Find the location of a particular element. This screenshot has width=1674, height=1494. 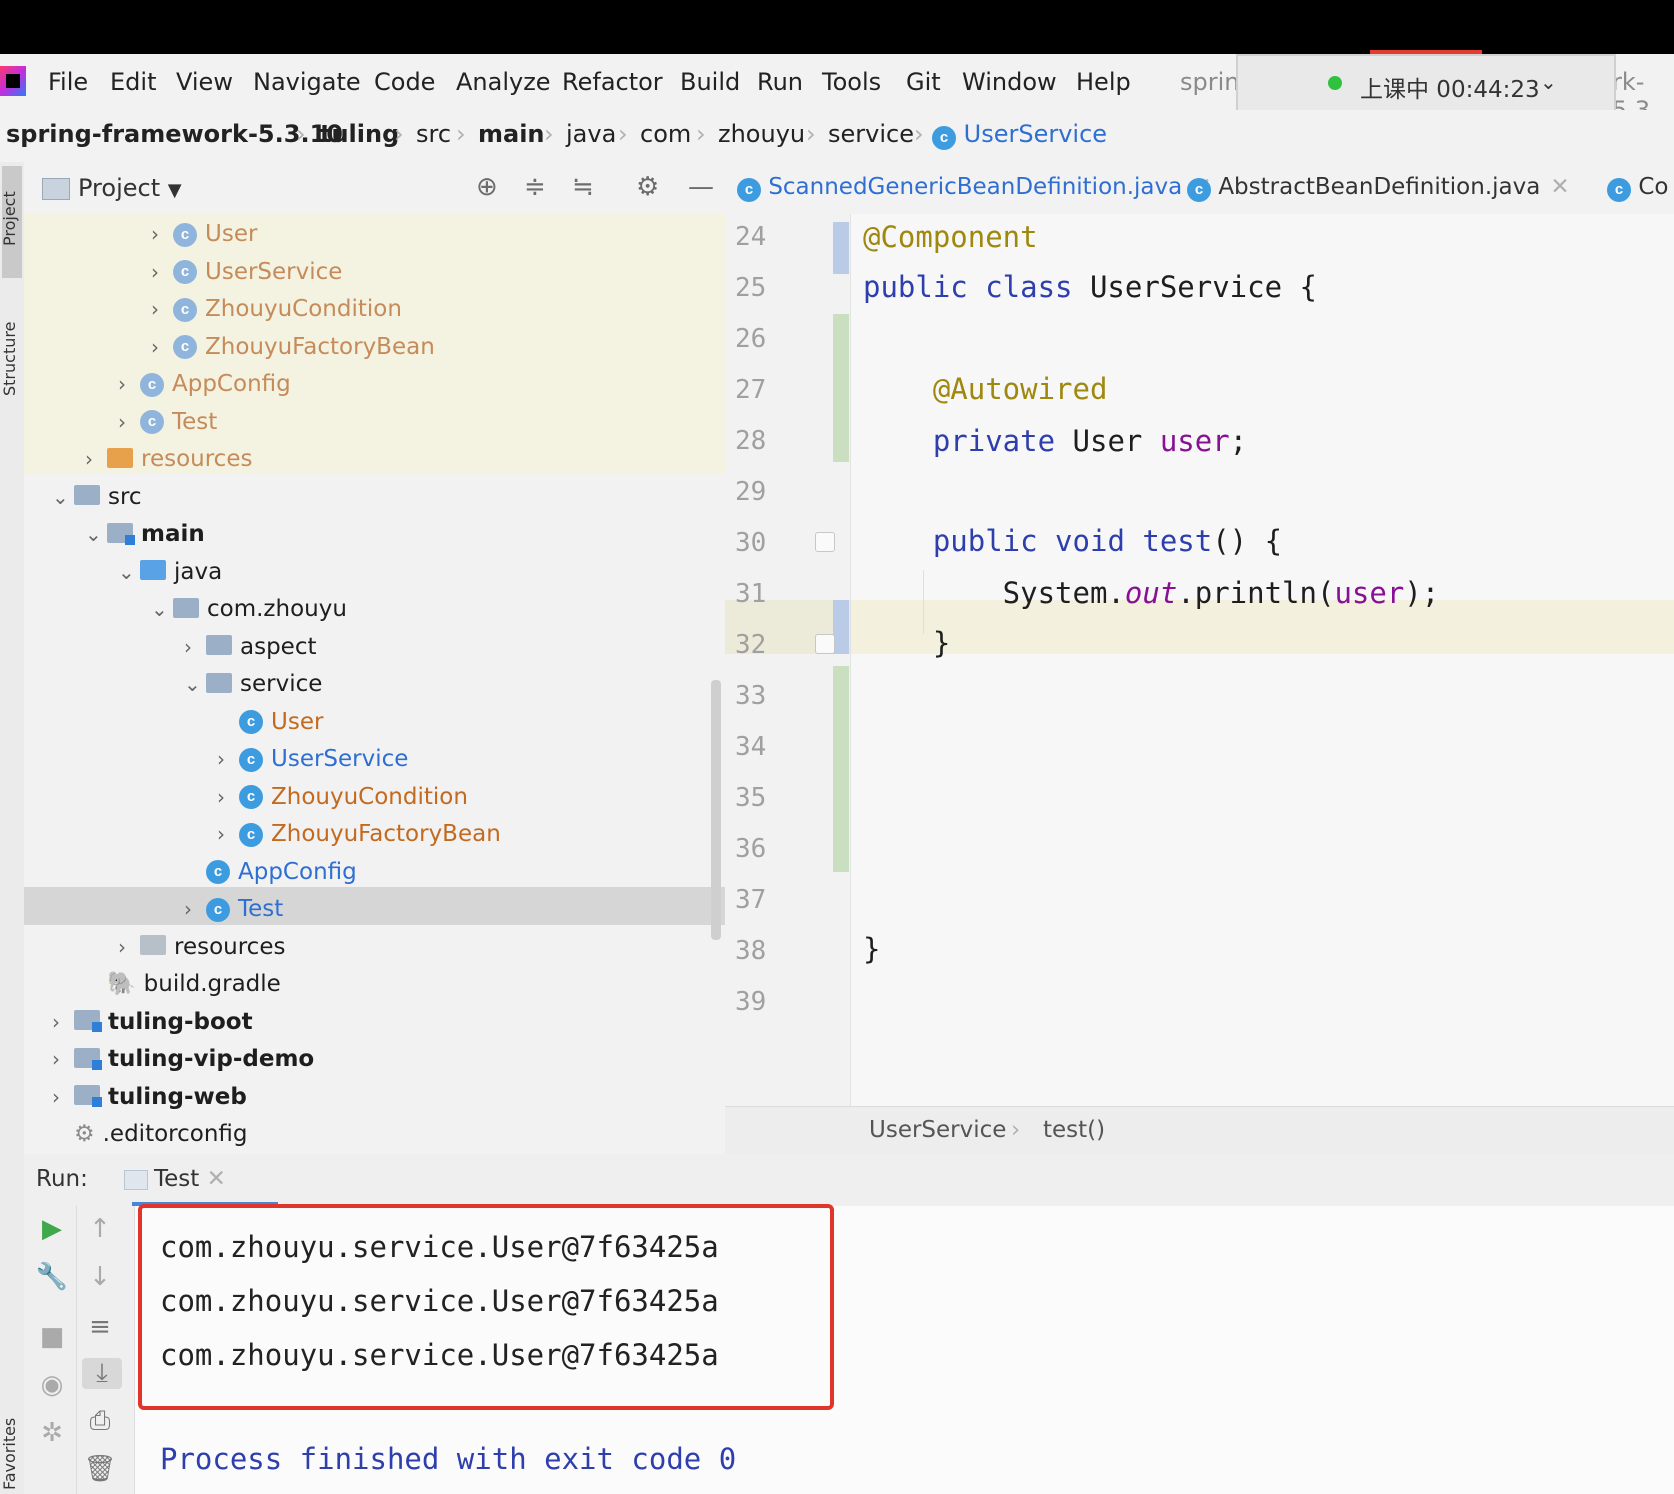

menu-view: View is located at coordinates (204, 82).